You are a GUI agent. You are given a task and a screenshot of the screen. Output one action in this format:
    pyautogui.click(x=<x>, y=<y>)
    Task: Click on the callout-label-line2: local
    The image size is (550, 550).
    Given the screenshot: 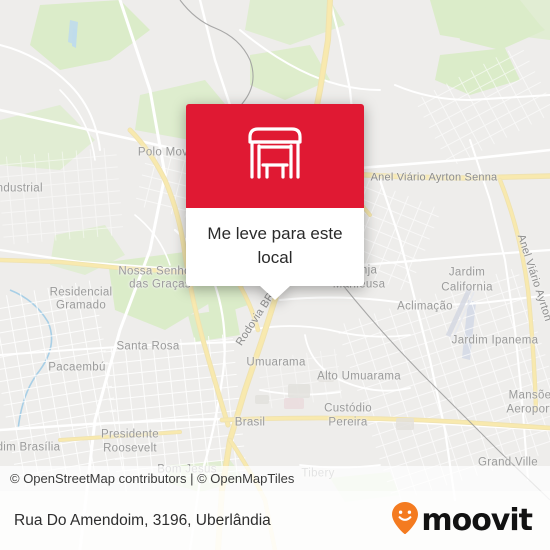 What is the action you would take?
    pyautogui.click(x=275, y=257)
    